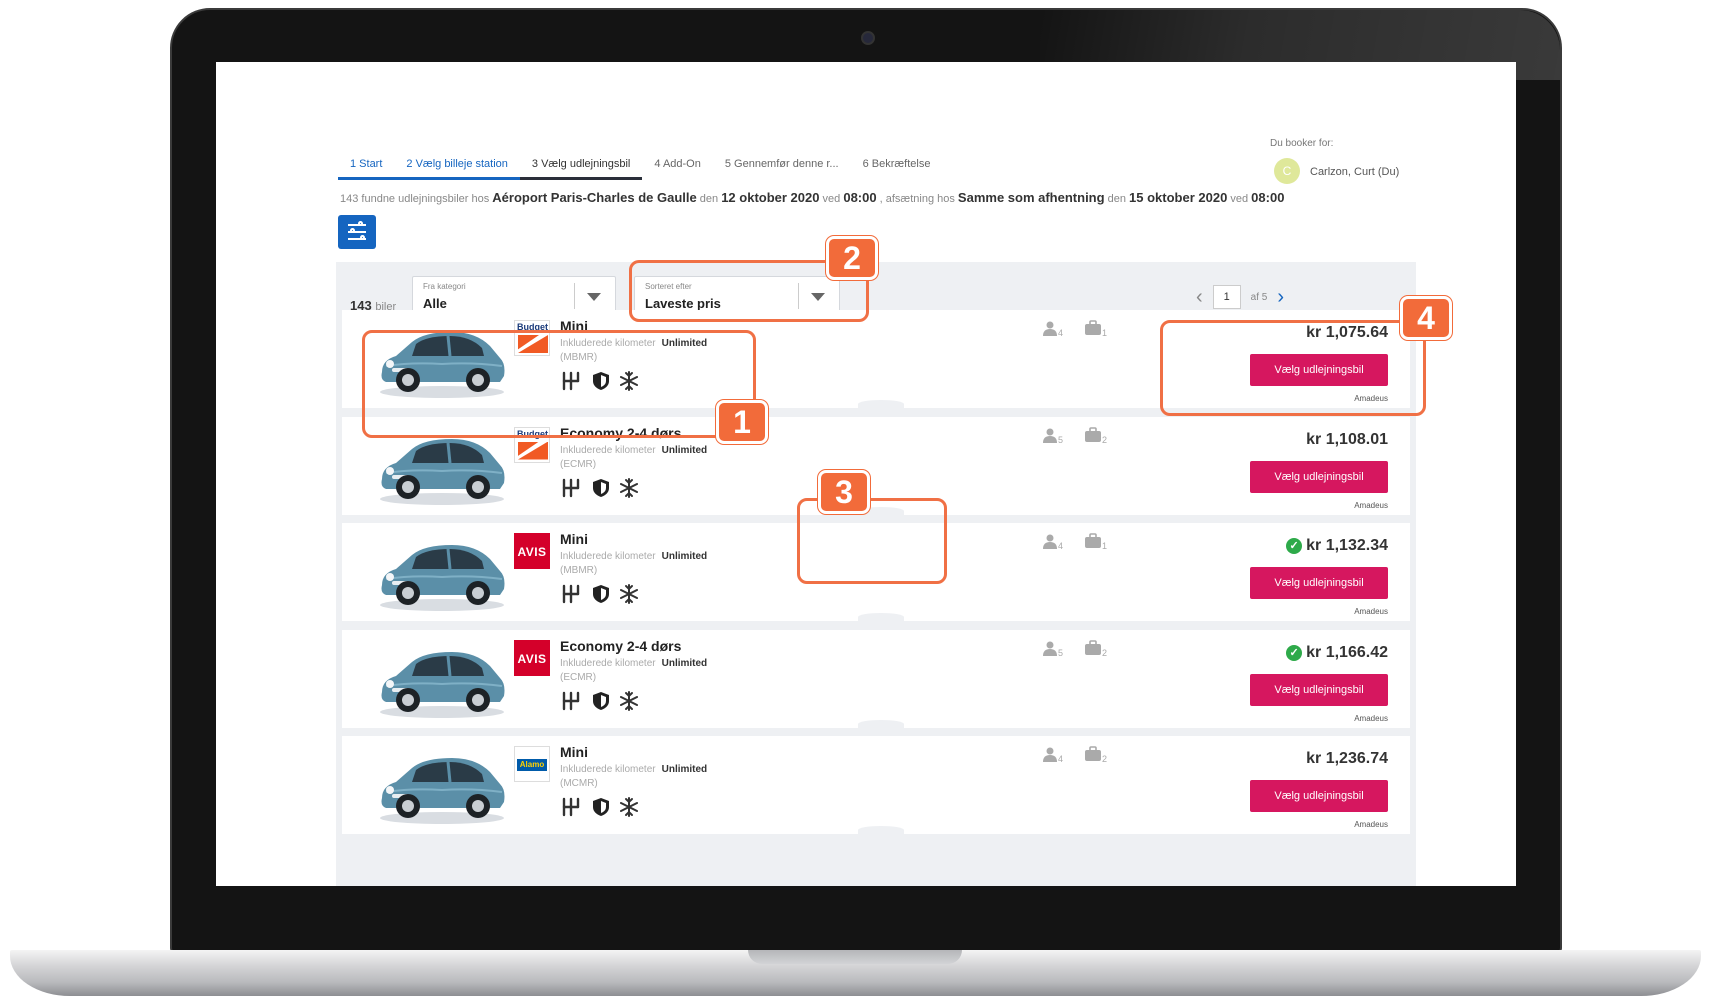 This screenshot has height=1003, width=1711. What do you see at coordinates (1226, 297) in the screenshot?
I see `page-input: 1` at bounding box center [1226, 297].